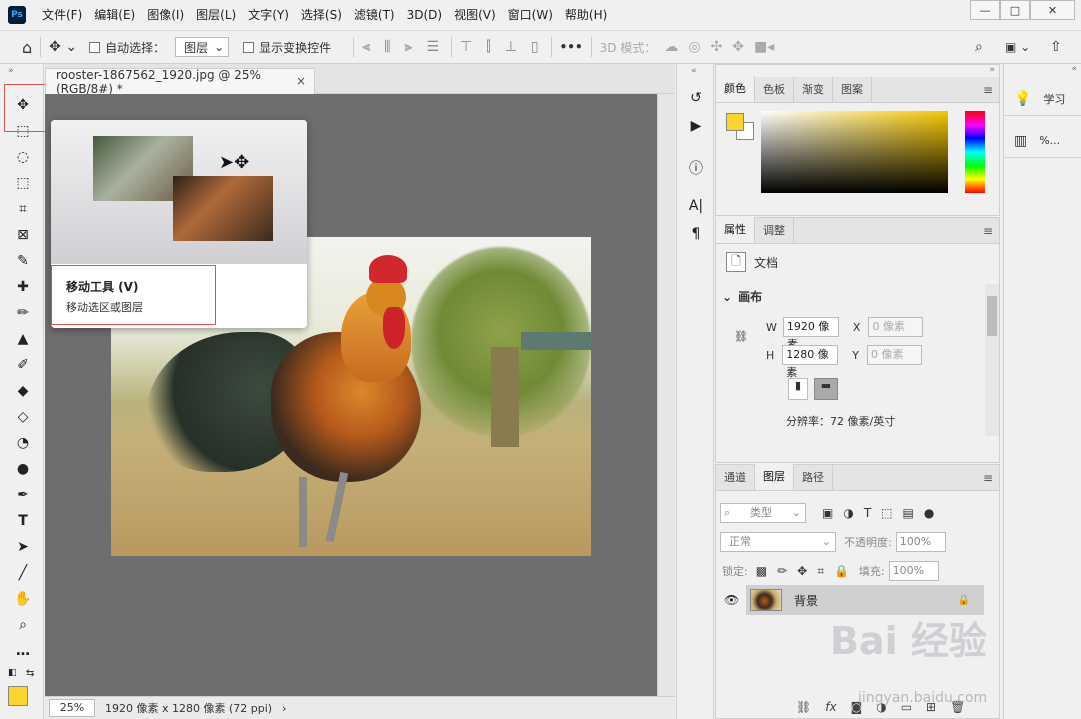 The height and width of the screenshot is (719, 1081). Describe the element at coordinates (774, 89) in the screenshot. I see `tab-swatches: 色板` at that location.